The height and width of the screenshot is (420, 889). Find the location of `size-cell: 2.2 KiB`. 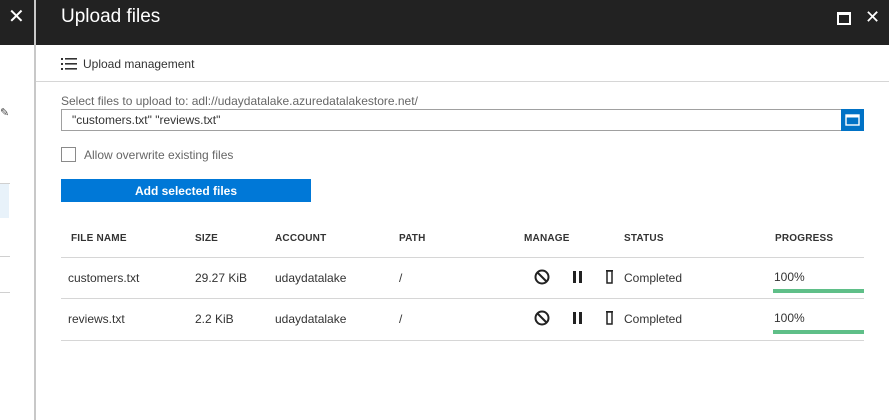

size-cell: 2.2 KiB is located at coordinates (214, 319).